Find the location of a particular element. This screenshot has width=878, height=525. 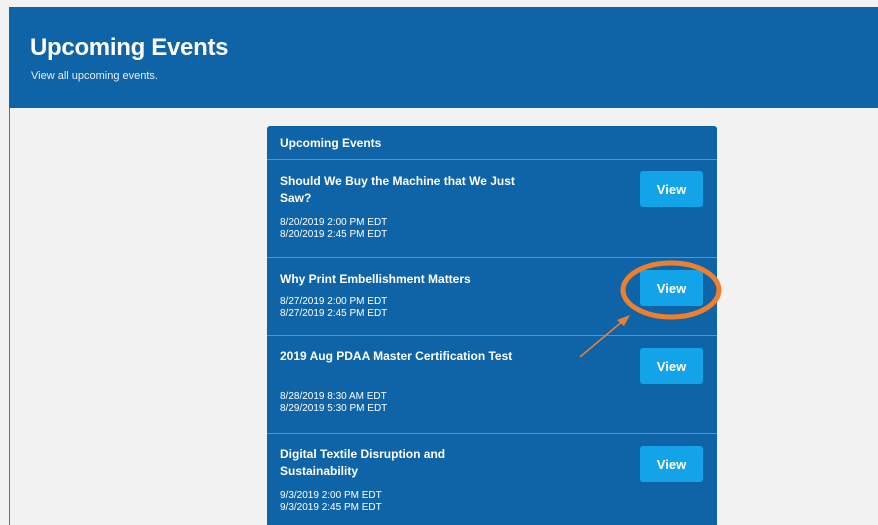

event-start-date: 8/28/2019 8:30 AM EDT is located at coordinates (333, 396).